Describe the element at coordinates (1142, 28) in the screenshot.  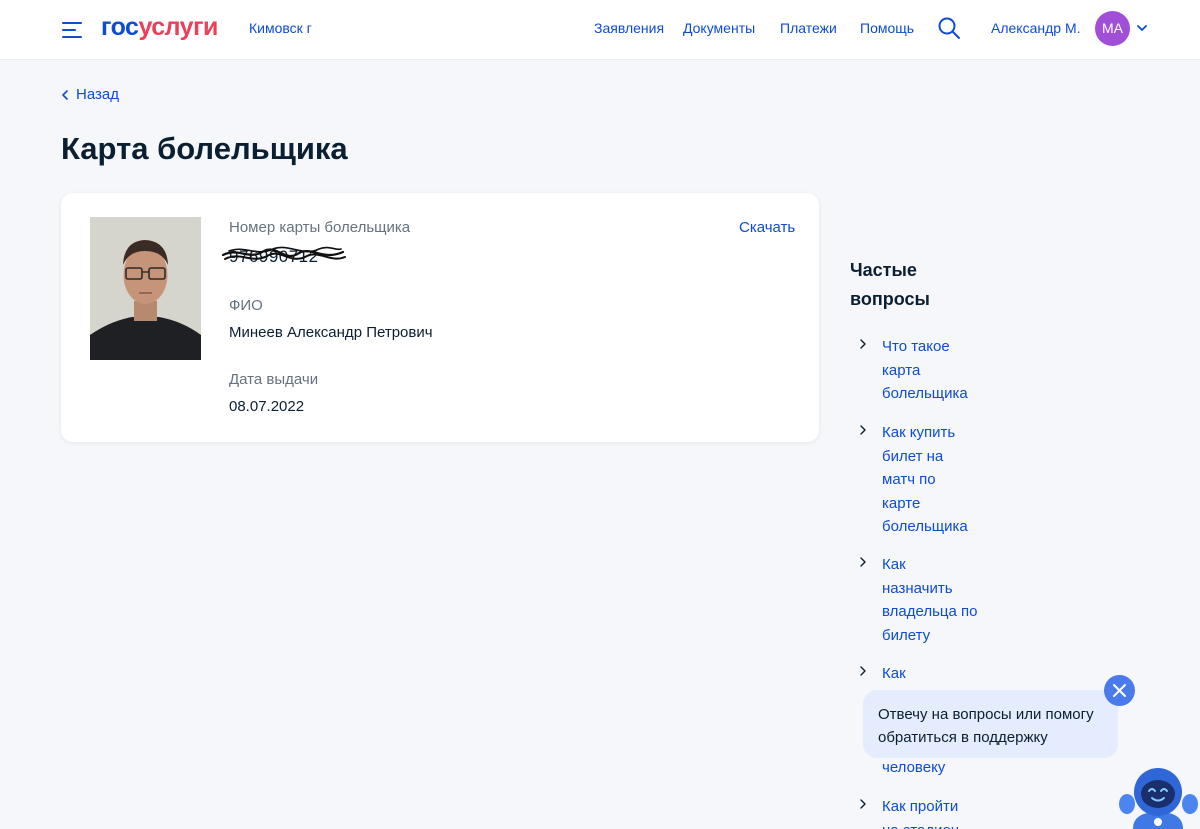
I see `chevron-down-icon` at that location.